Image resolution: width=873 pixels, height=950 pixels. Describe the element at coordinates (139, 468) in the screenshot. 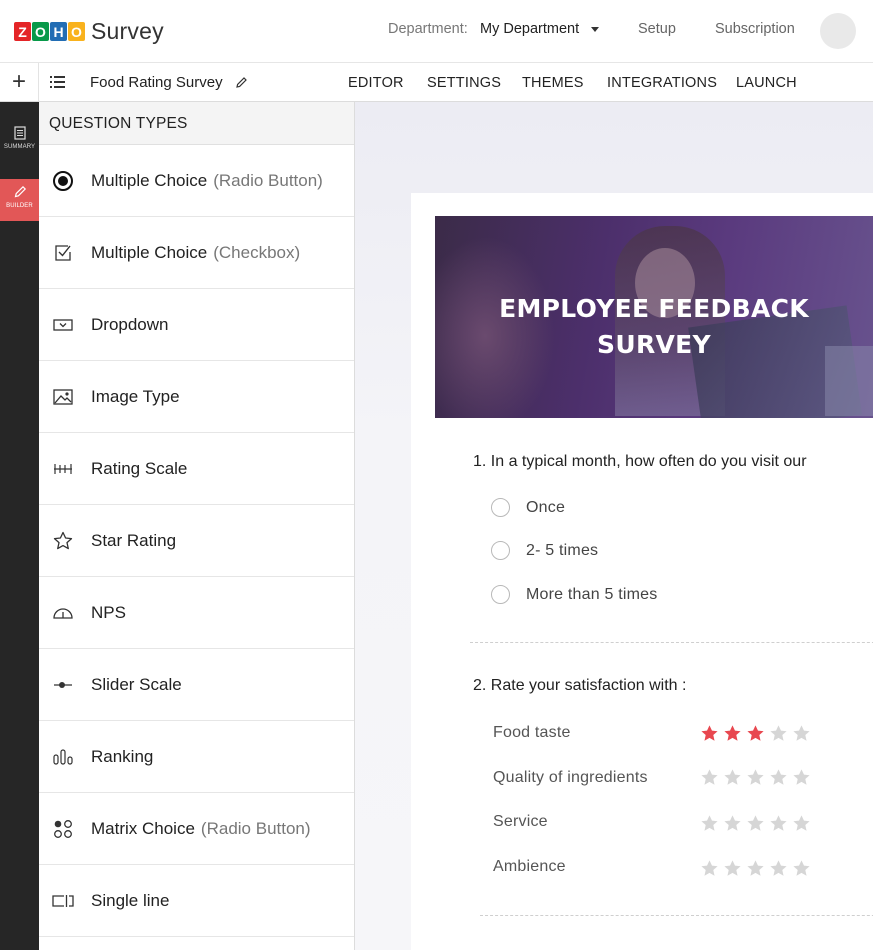

I see `qtype-label: Rating Scale` at that location.